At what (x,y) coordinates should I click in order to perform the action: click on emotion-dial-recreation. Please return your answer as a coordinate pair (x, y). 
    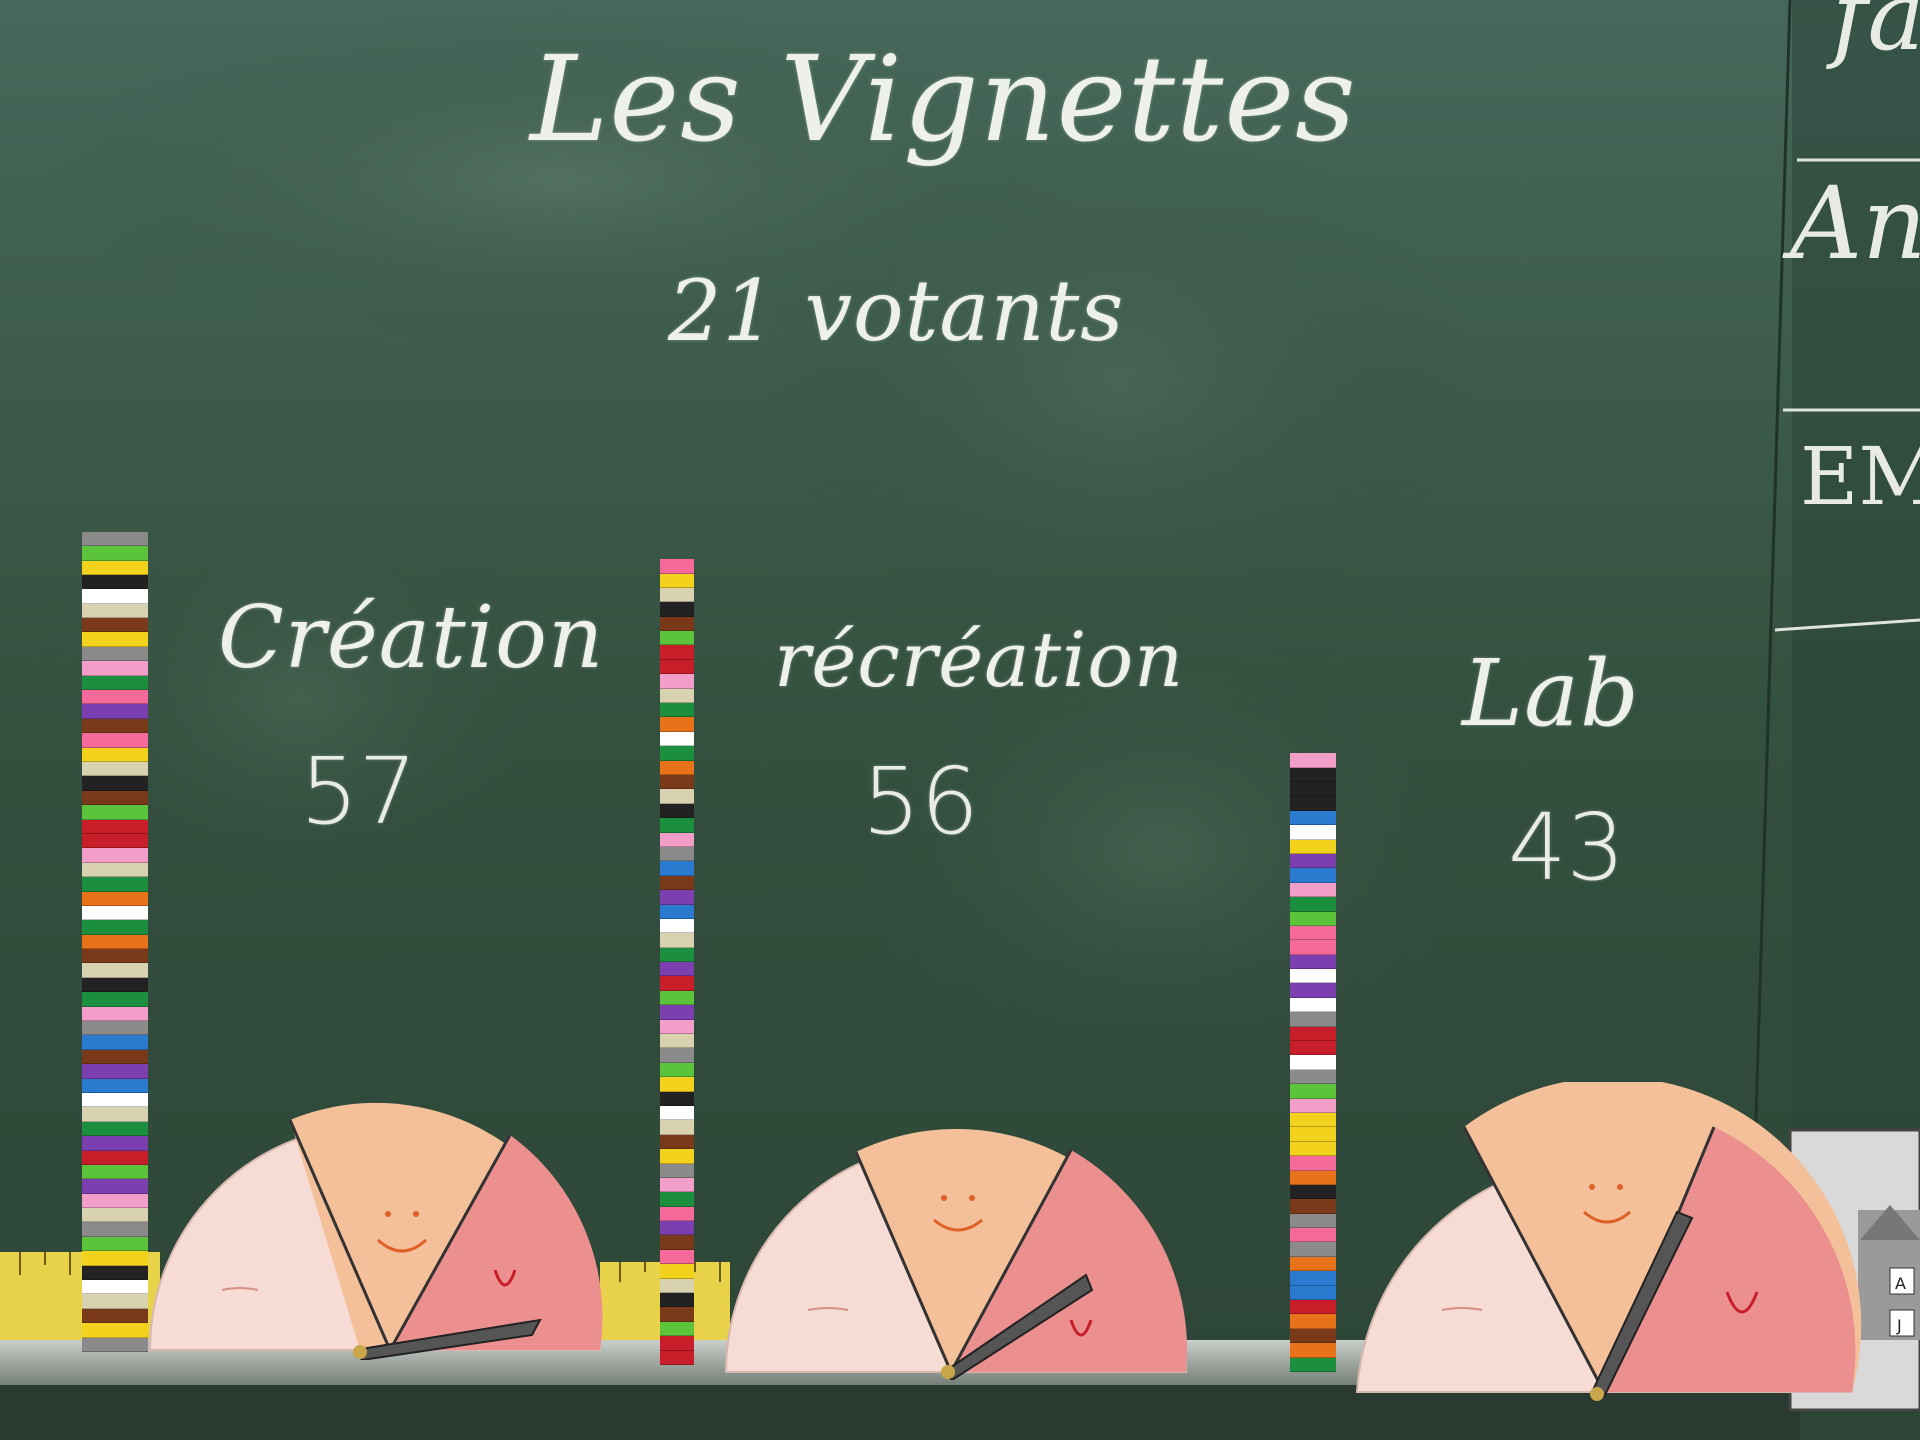
    Looking at the image, I should click on (956, 1254).